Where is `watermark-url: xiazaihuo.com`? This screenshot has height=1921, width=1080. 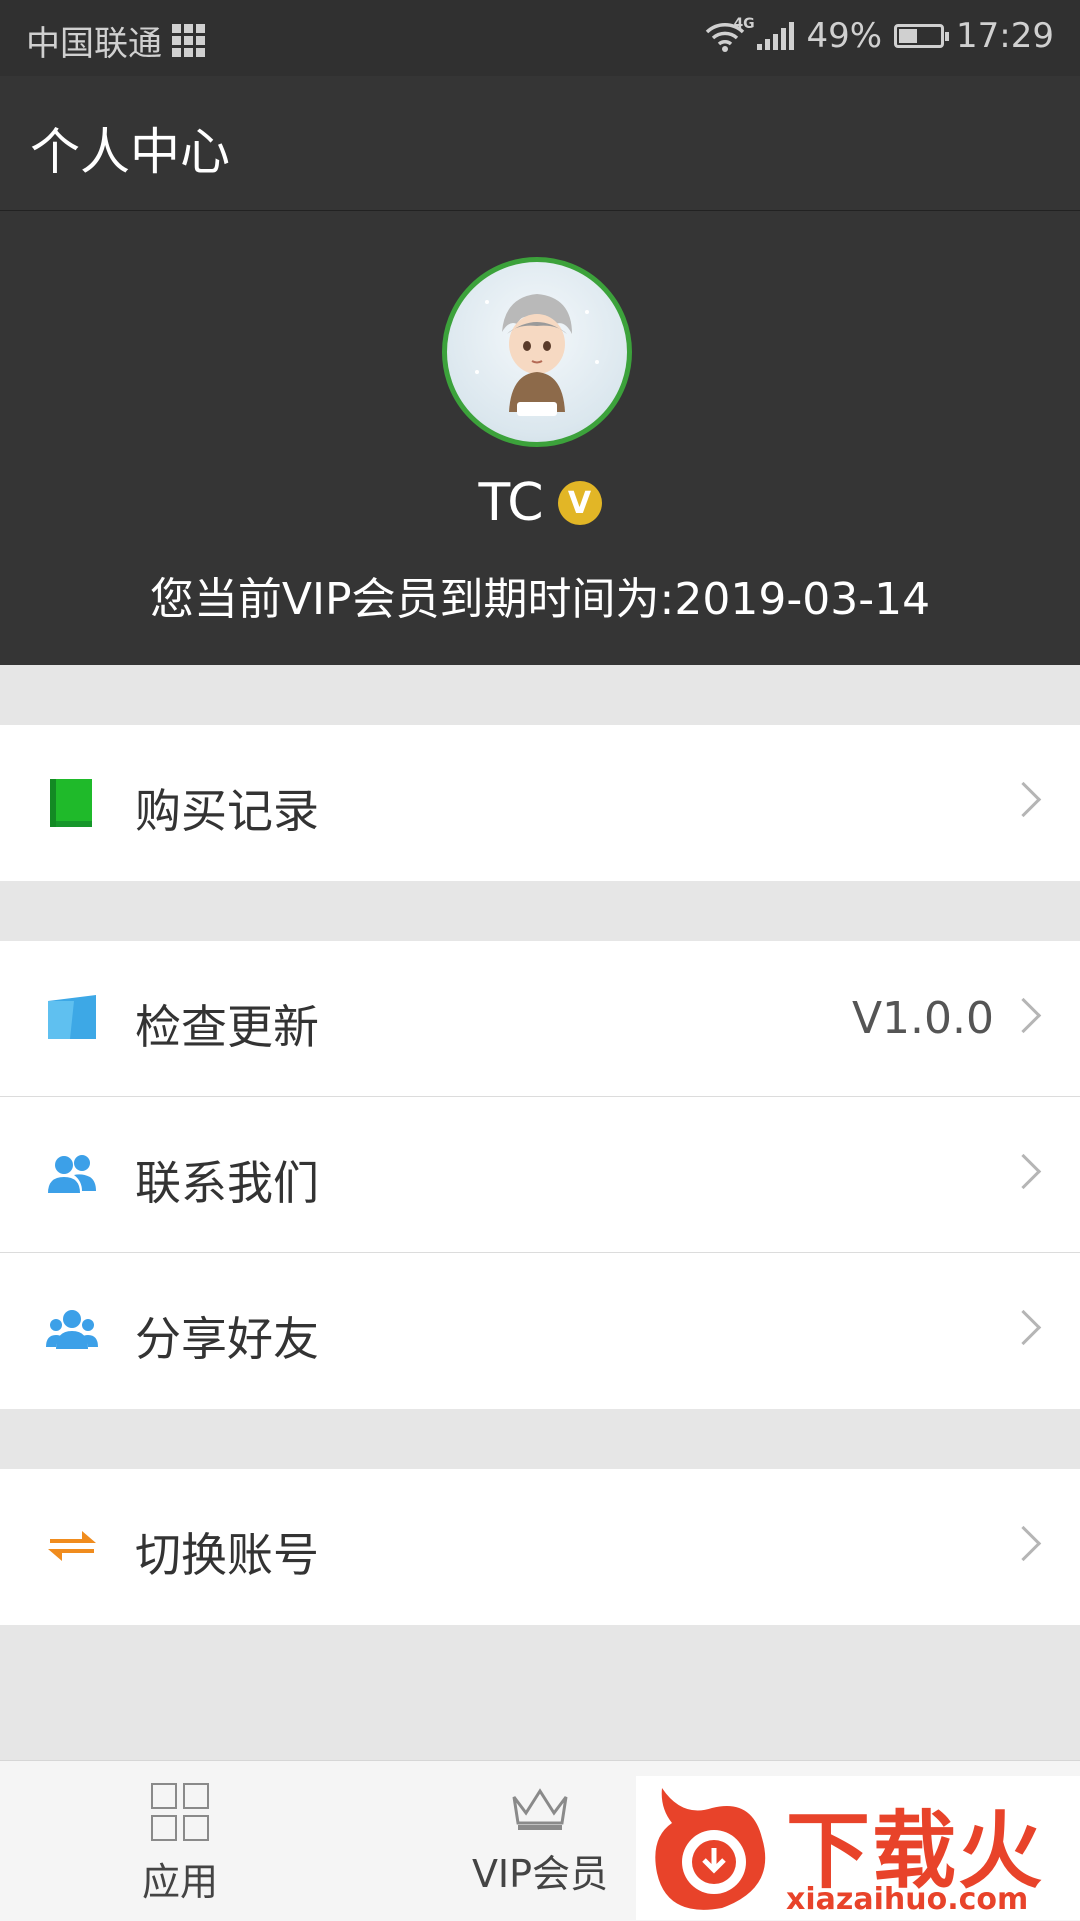 watermark-url: xiazaihuo.com is located at coordinates (907, 1899).